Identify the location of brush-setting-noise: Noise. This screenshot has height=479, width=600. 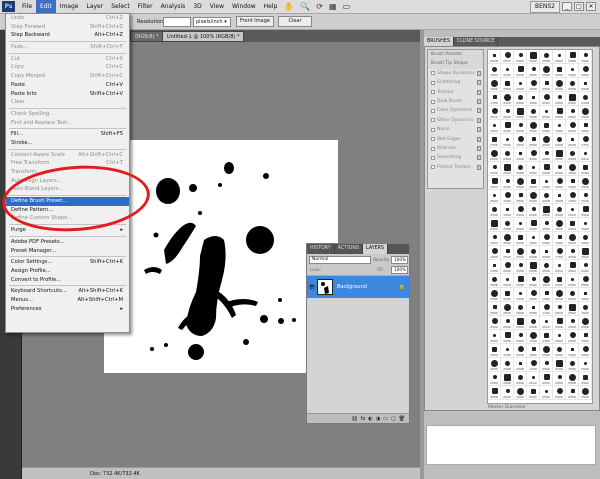
(455, 129).